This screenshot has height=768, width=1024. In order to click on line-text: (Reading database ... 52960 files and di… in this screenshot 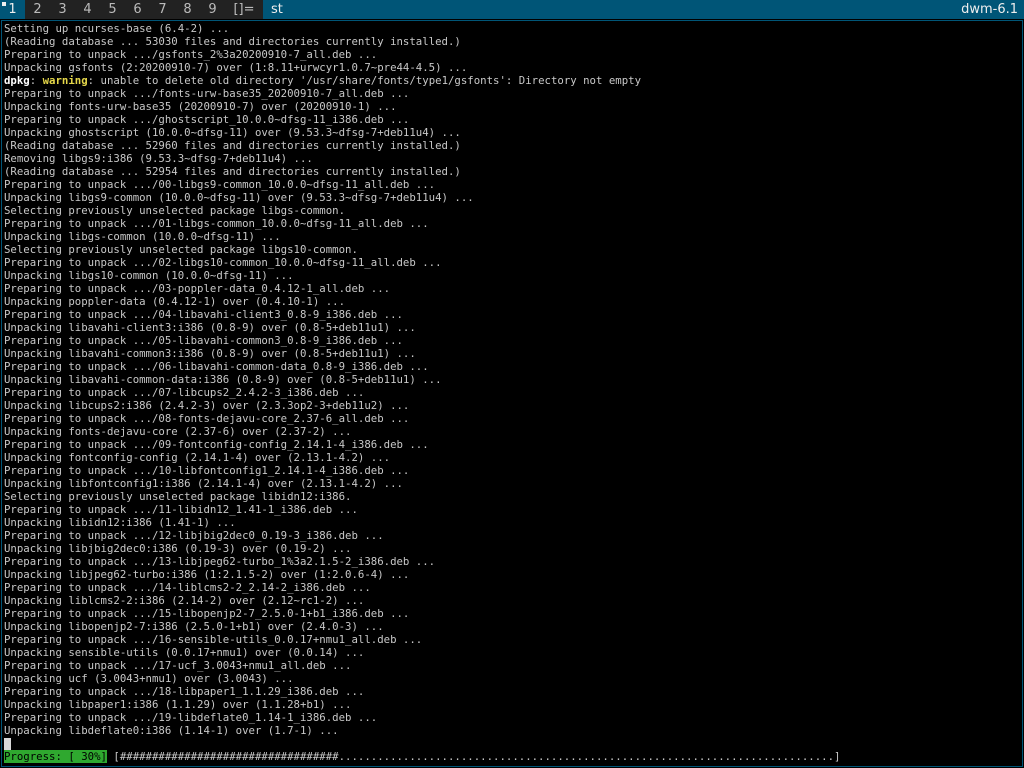, I will do `click(232, 145)`.